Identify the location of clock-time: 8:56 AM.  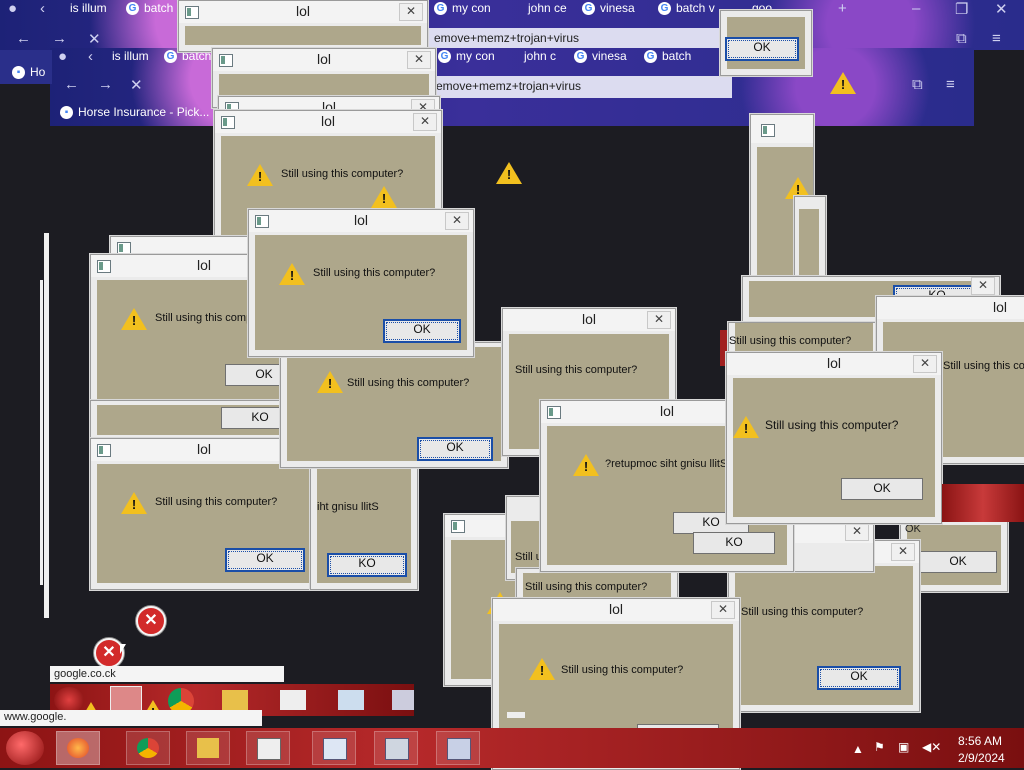
(980, 741).